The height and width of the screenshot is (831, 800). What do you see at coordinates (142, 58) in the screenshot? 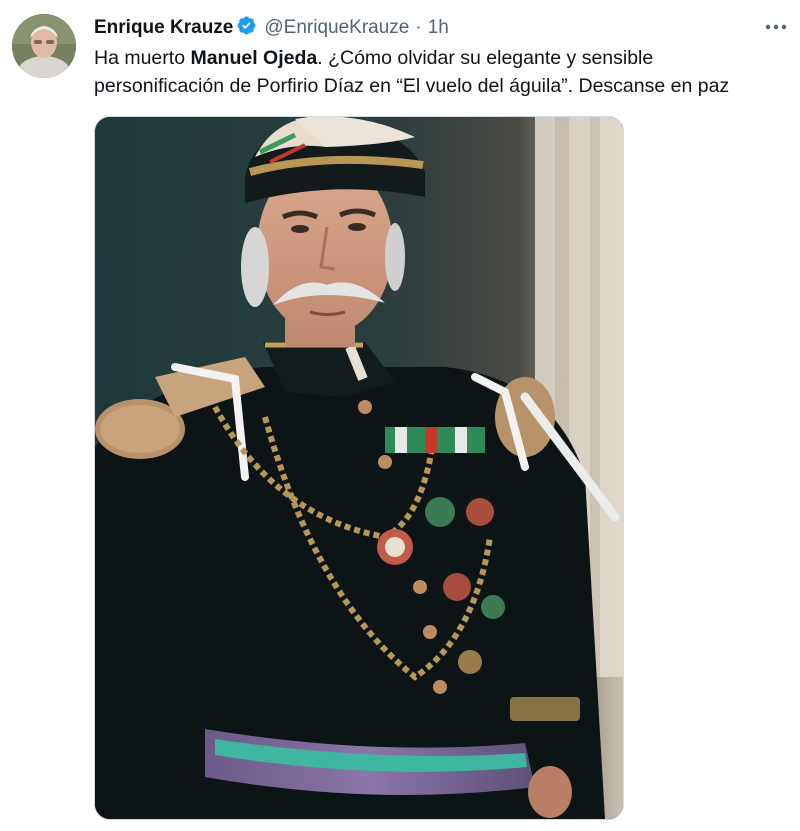
I see `tweet-text-part1: Ha muerto` at bounding box center [142, 58].